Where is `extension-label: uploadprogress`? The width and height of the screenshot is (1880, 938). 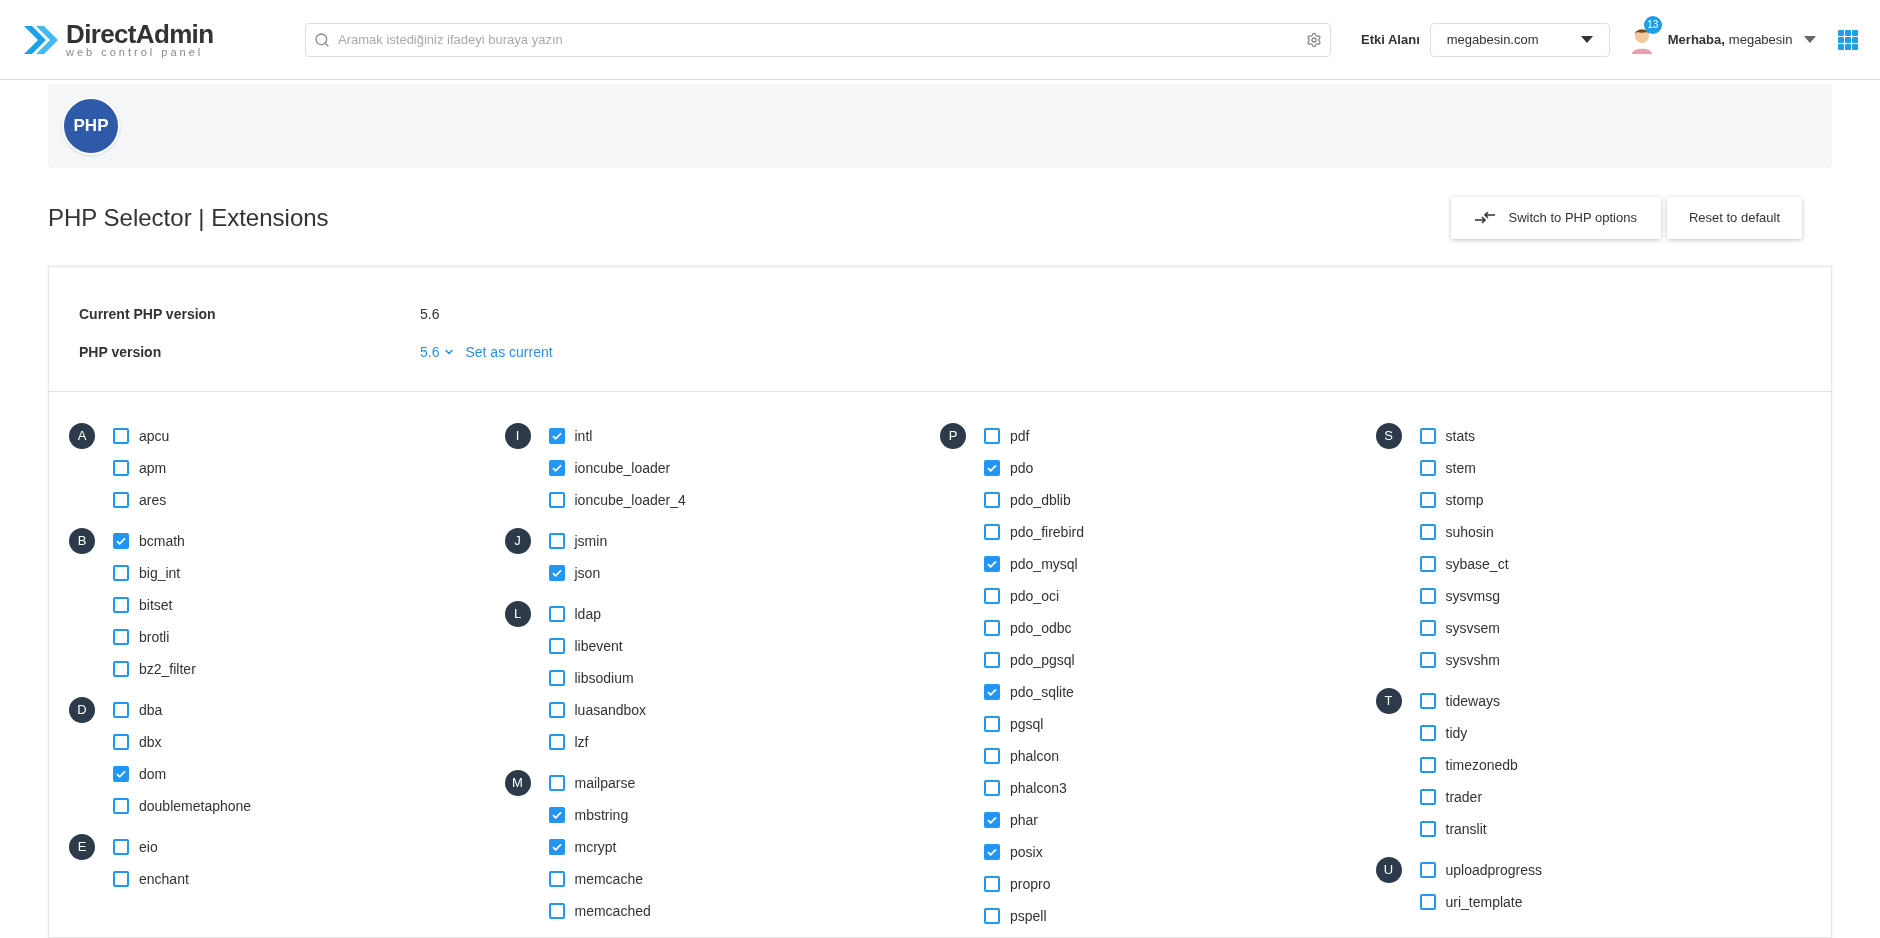 extension-label: uploadprogress is located at coordinates (1493, 870).